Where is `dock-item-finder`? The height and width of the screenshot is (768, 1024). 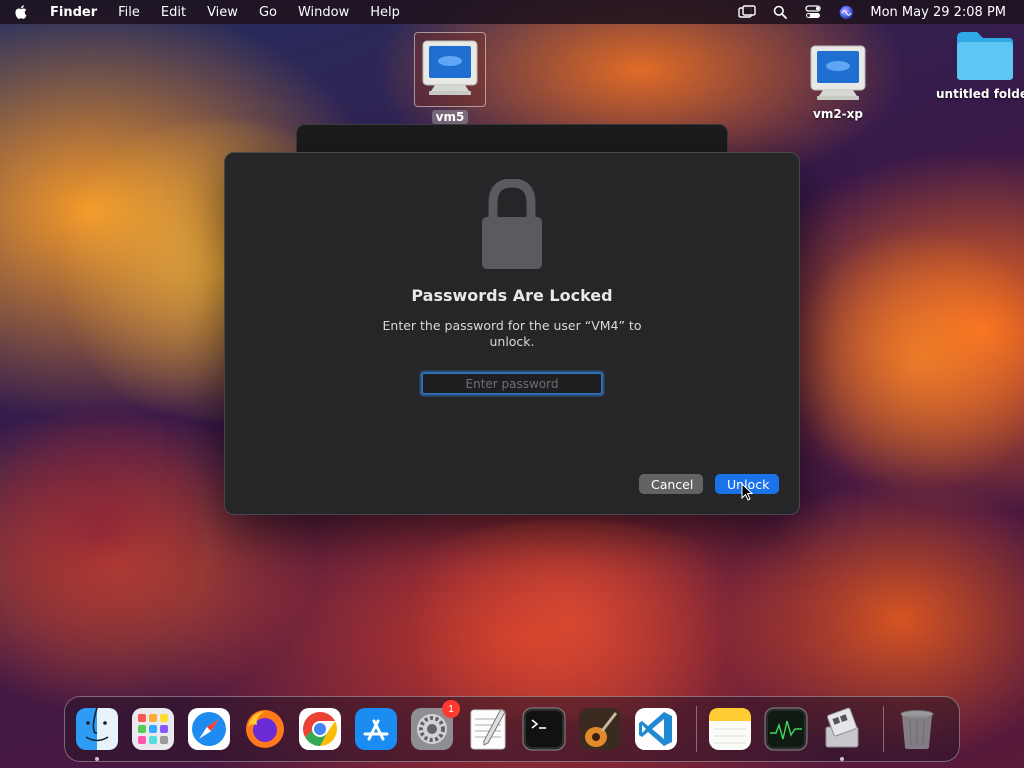
dock-item-finder is located at coordinates (97, 733).